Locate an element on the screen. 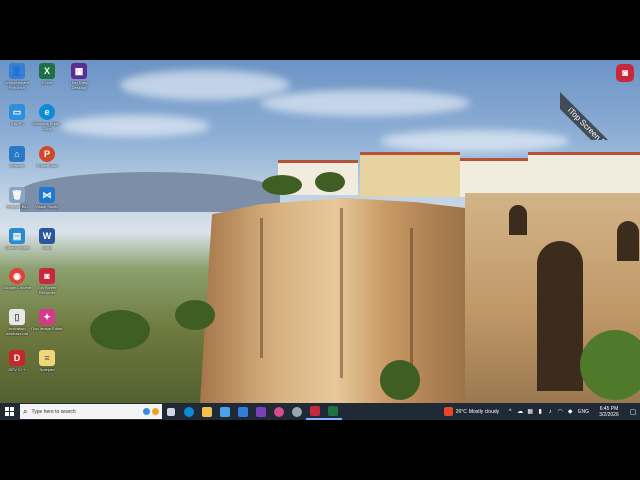  excel-taskbar-button is located at coordinates (333, 411).